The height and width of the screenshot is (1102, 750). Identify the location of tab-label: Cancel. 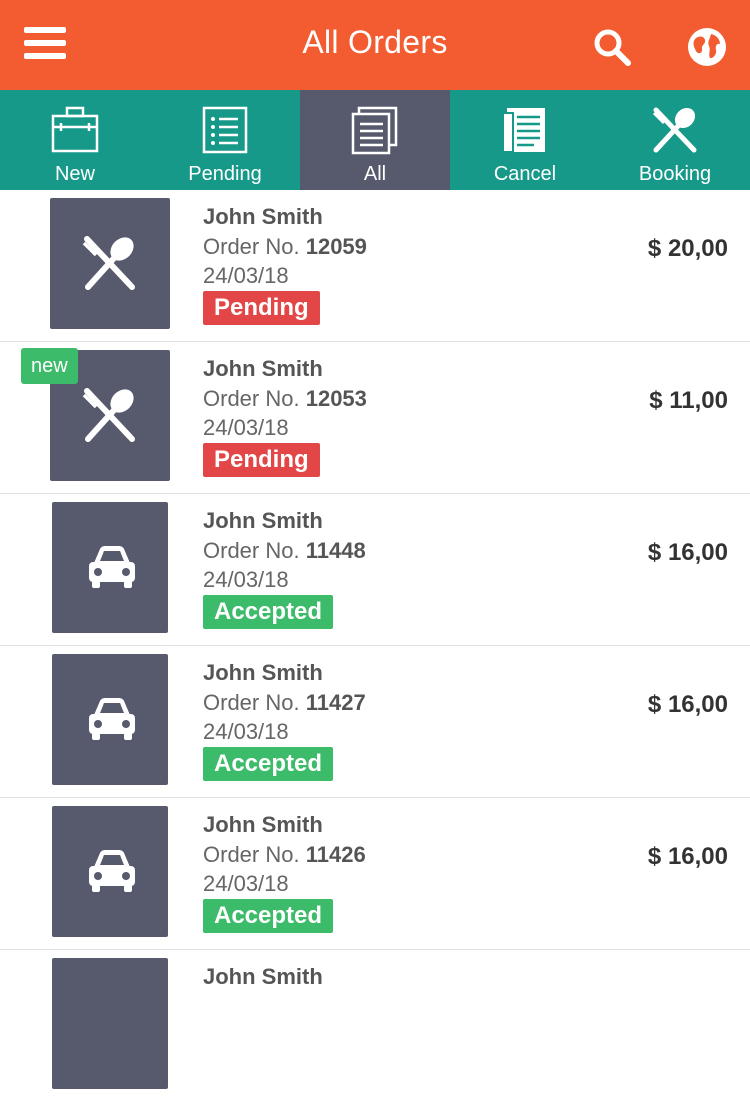
(525, 174).